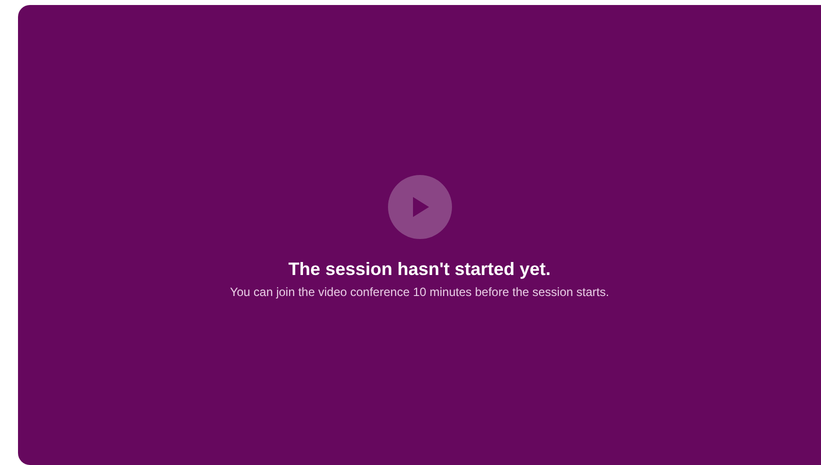 Image resolution: width=821 pixels, height=465 pixels. Describe the element at coordinates (420, 292) in the screenshot. I see `status-message: You can join the video conference 10 minutes before the session starts.` at that location.